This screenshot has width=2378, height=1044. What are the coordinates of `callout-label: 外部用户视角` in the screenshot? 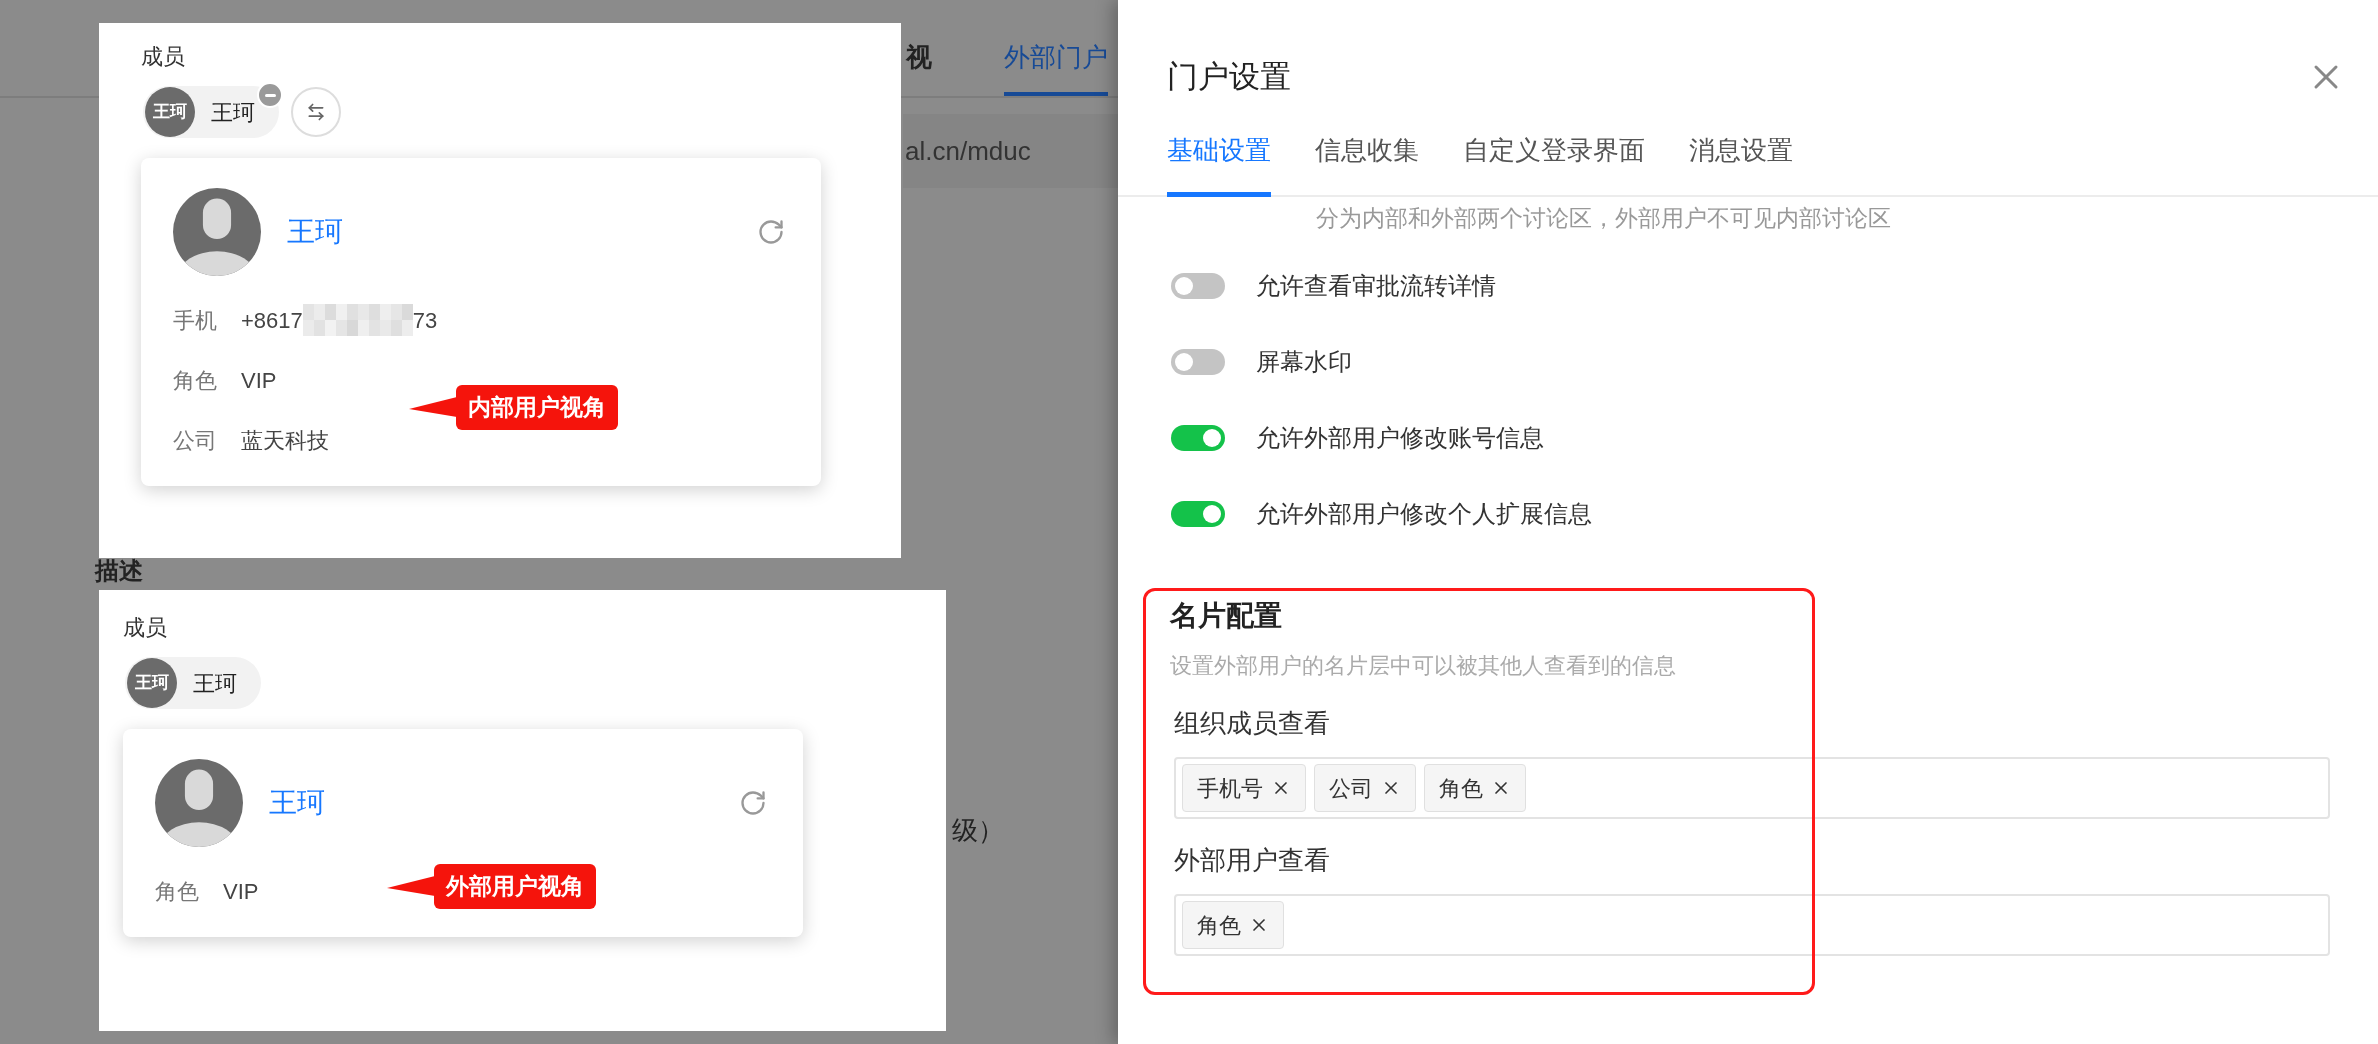 It's located at (515, 886).